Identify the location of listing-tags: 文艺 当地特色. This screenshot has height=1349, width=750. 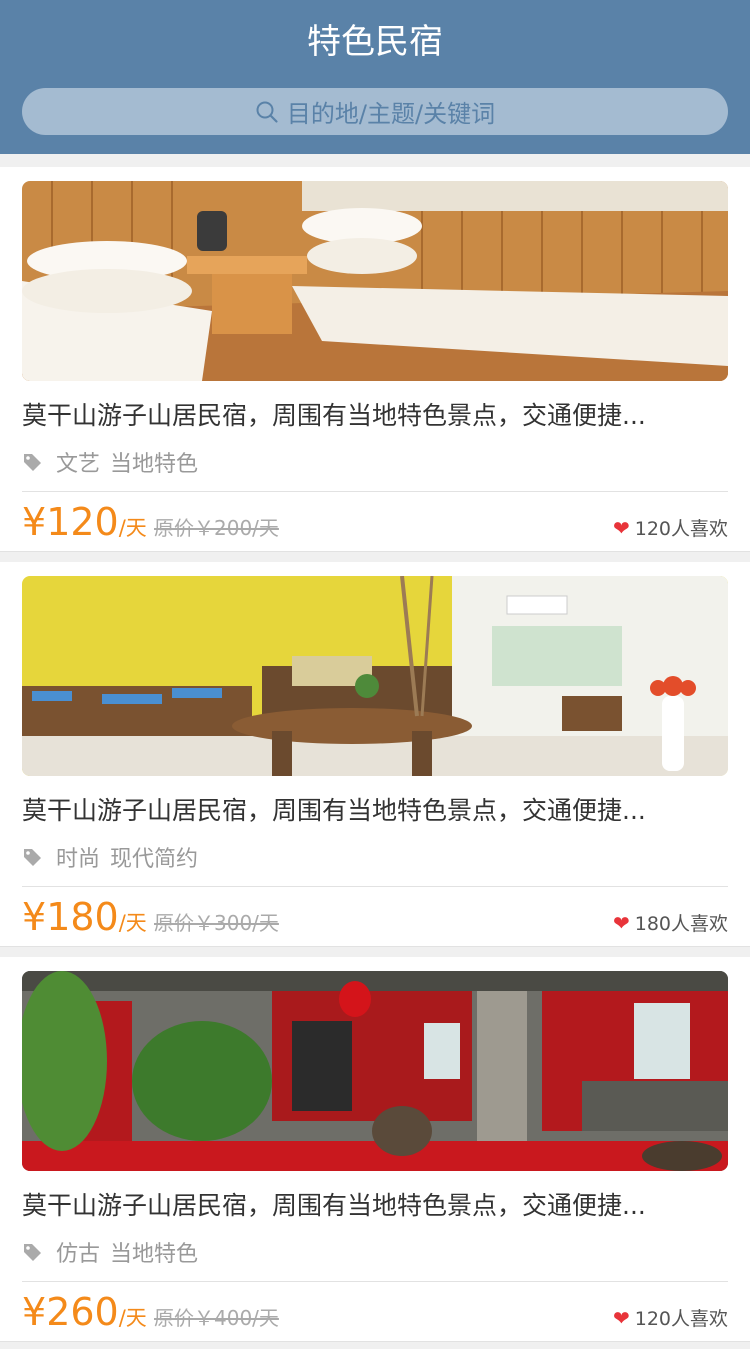
(115, 462).